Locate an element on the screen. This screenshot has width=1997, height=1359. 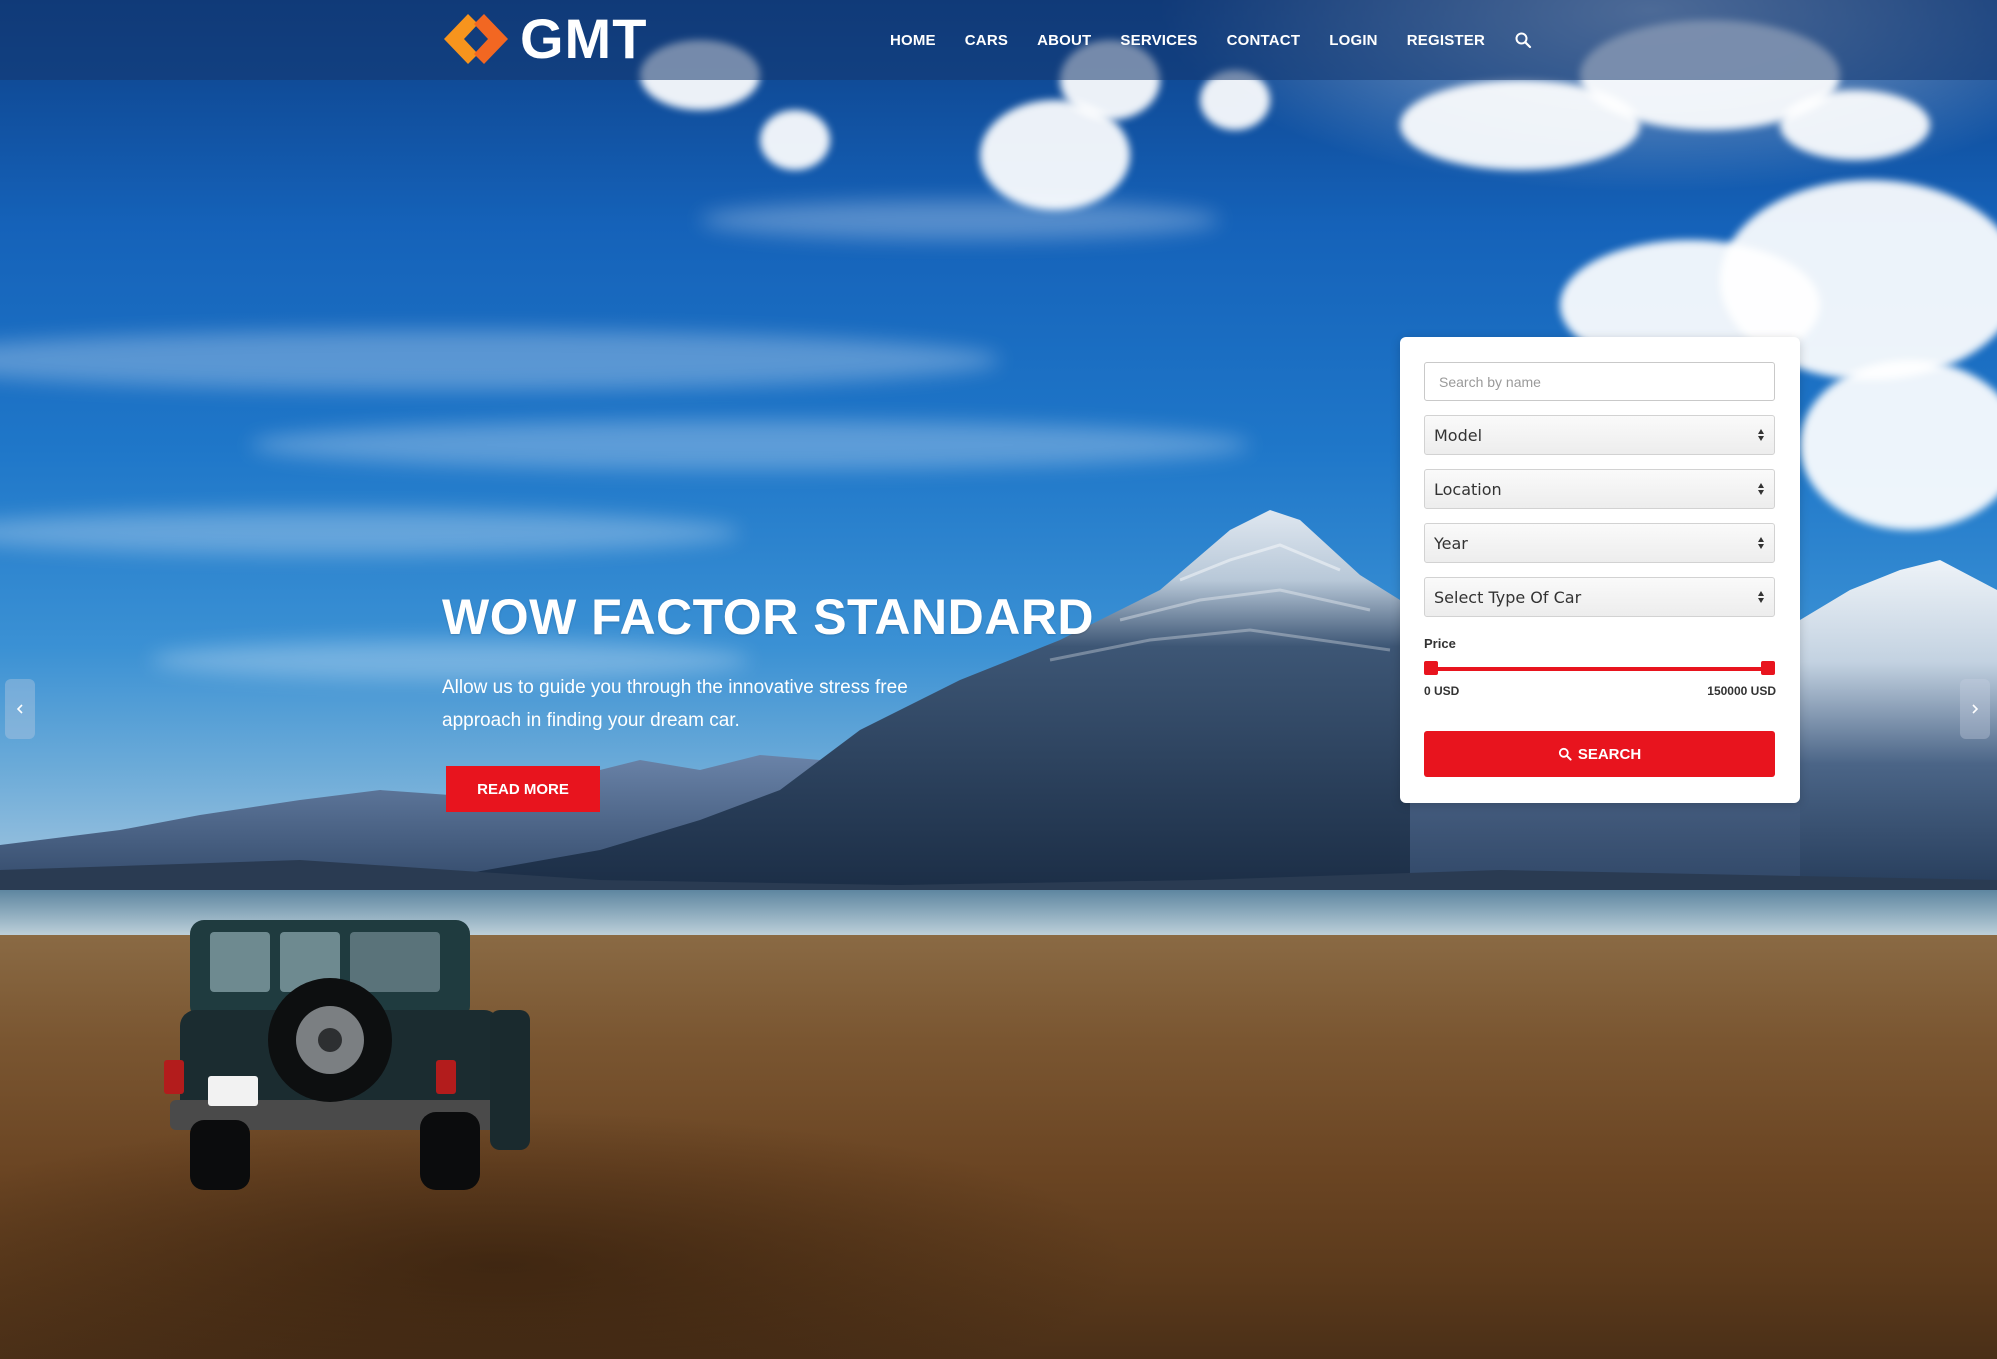
price-max-value: 150000 USD is located at coordinates (1741, 691).